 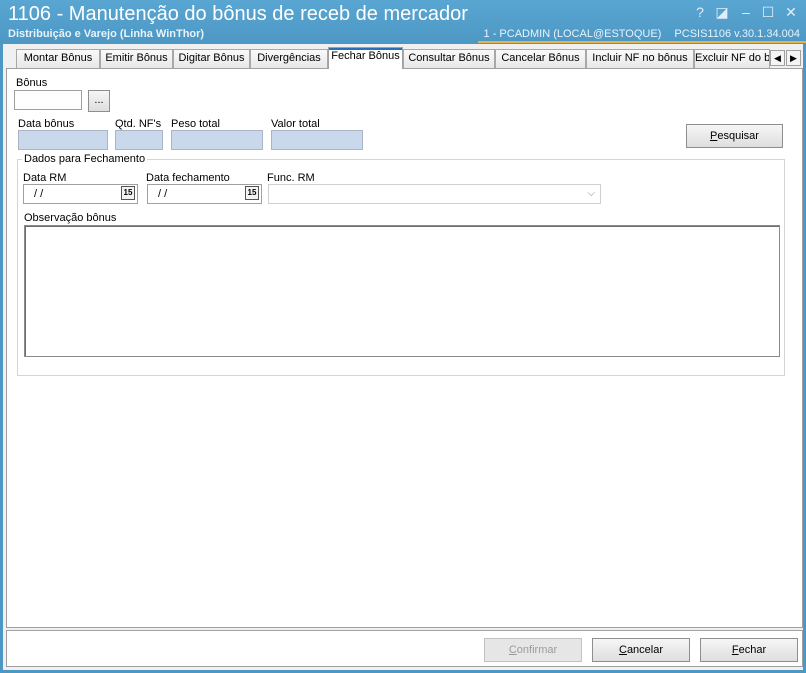 What do you see at coordinates (70, 218) in the screenshot?
I see `observacao-label: Observação bônus` at bounding box center [70, 218].